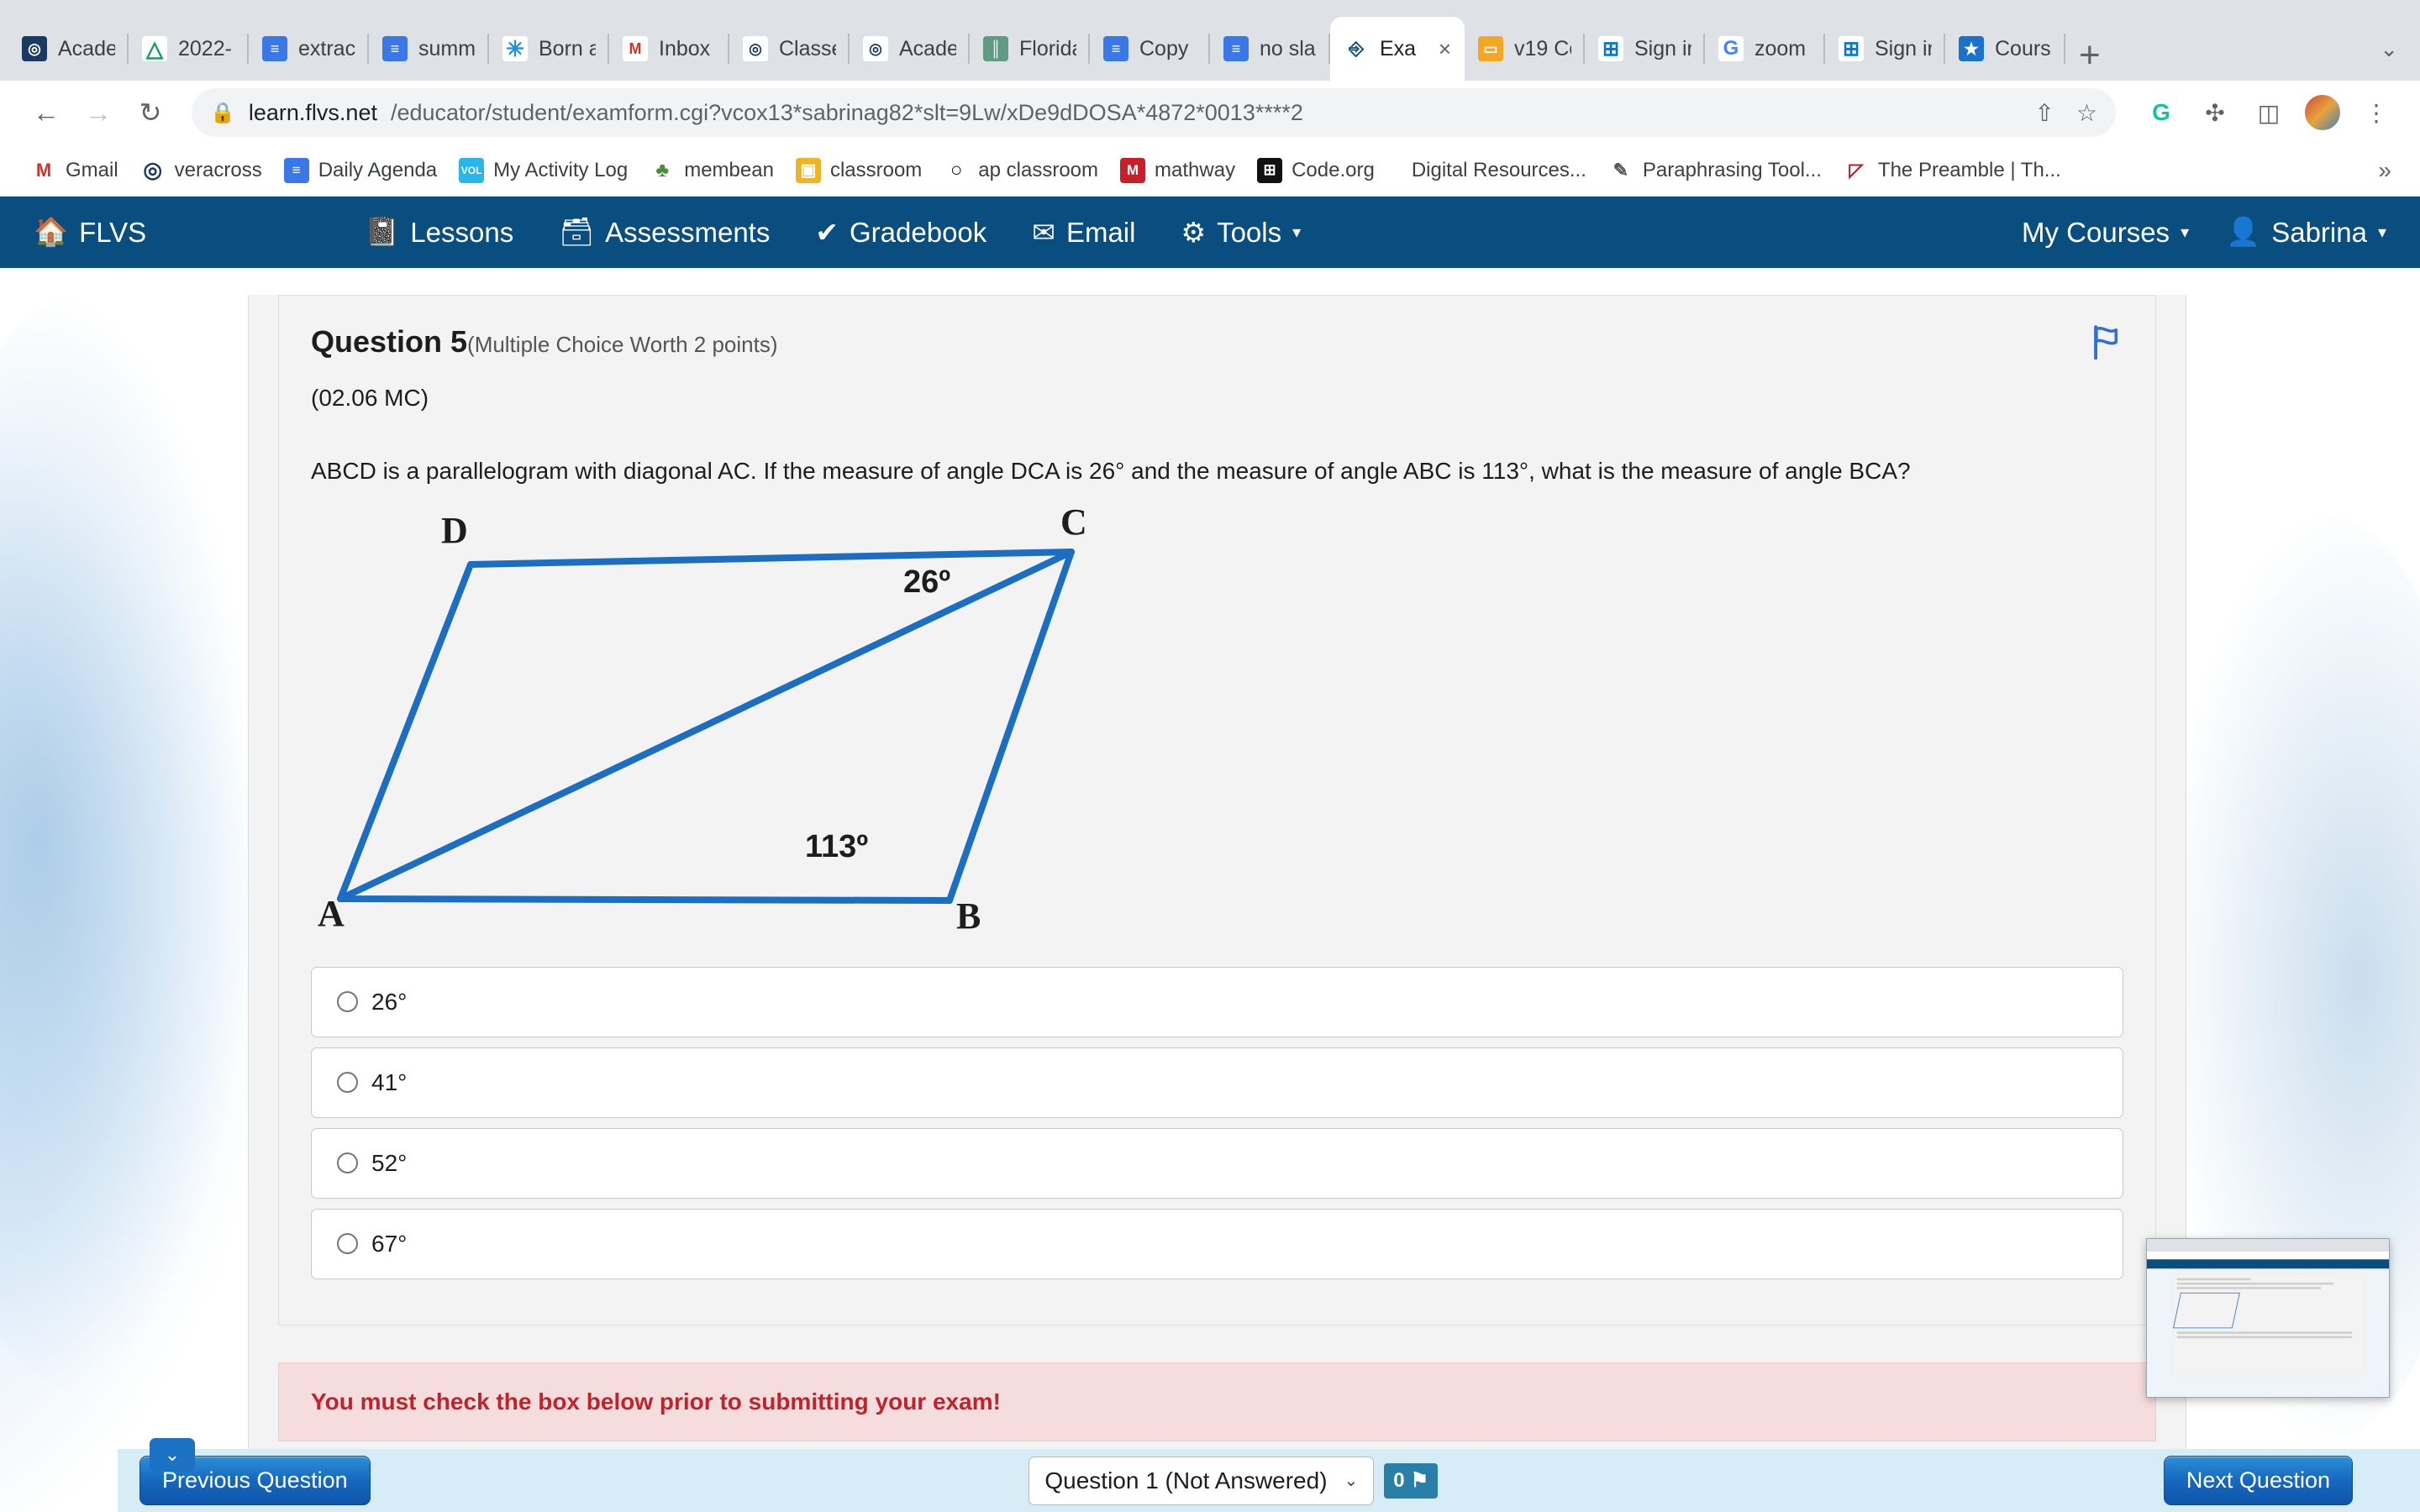  Describe the element at coordinates (1083, 232) in the screenshot. I see `nav-item-email: ✉ Email` at that location.